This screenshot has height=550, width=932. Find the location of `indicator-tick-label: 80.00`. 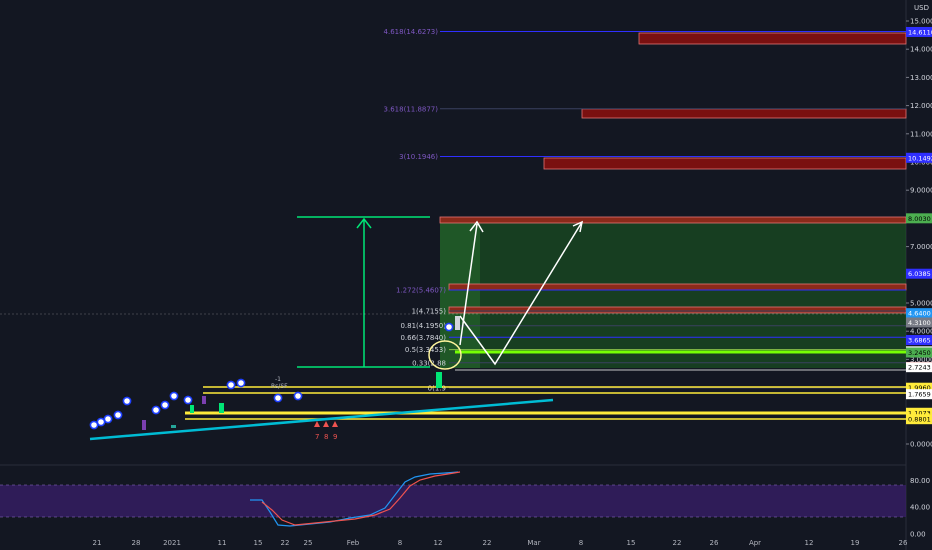

indicator-tick-label: 80.00 is located at coordinates (920, 481).